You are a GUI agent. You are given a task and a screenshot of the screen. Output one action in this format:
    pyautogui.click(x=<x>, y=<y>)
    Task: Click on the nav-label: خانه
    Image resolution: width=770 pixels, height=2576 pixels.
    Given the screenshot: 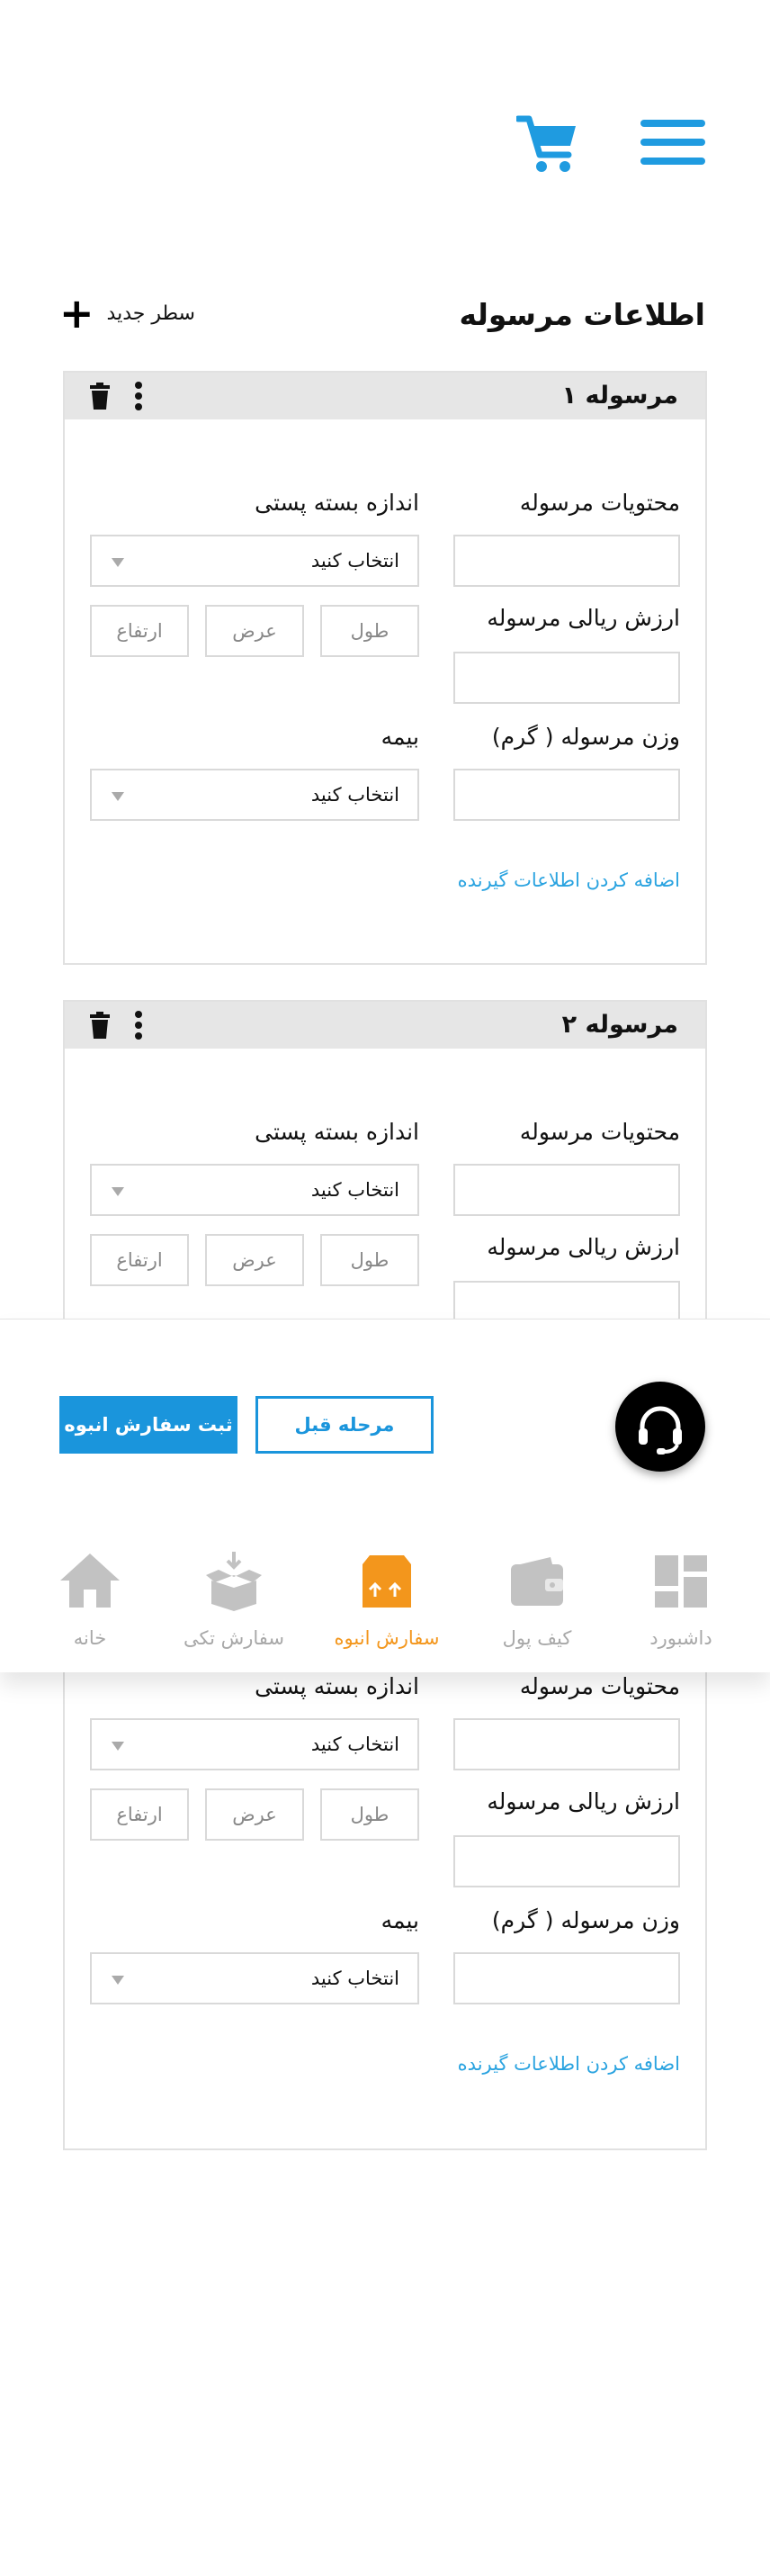 What is the action you would take?
    pyautogui.click(x=90, y=1638)
    